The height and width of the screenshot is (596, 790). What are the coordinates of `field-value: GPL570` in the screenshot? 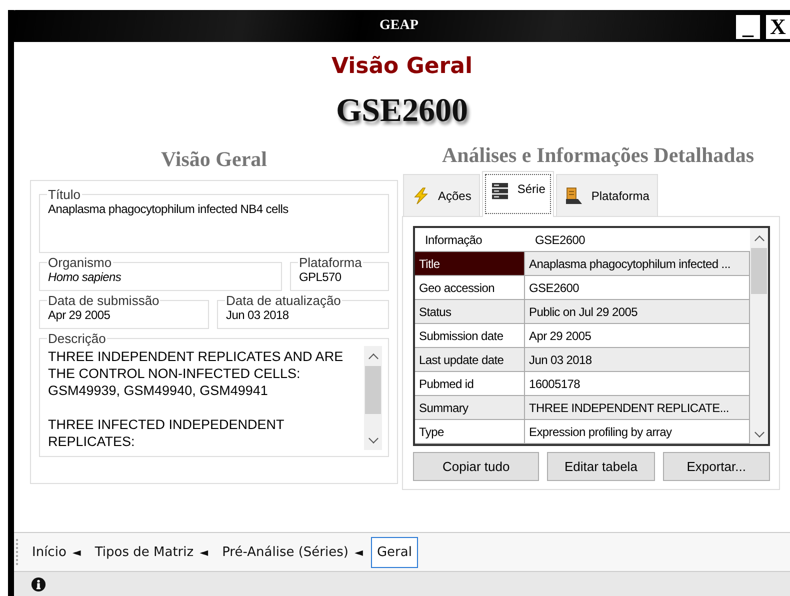 It's located at (320, 277).